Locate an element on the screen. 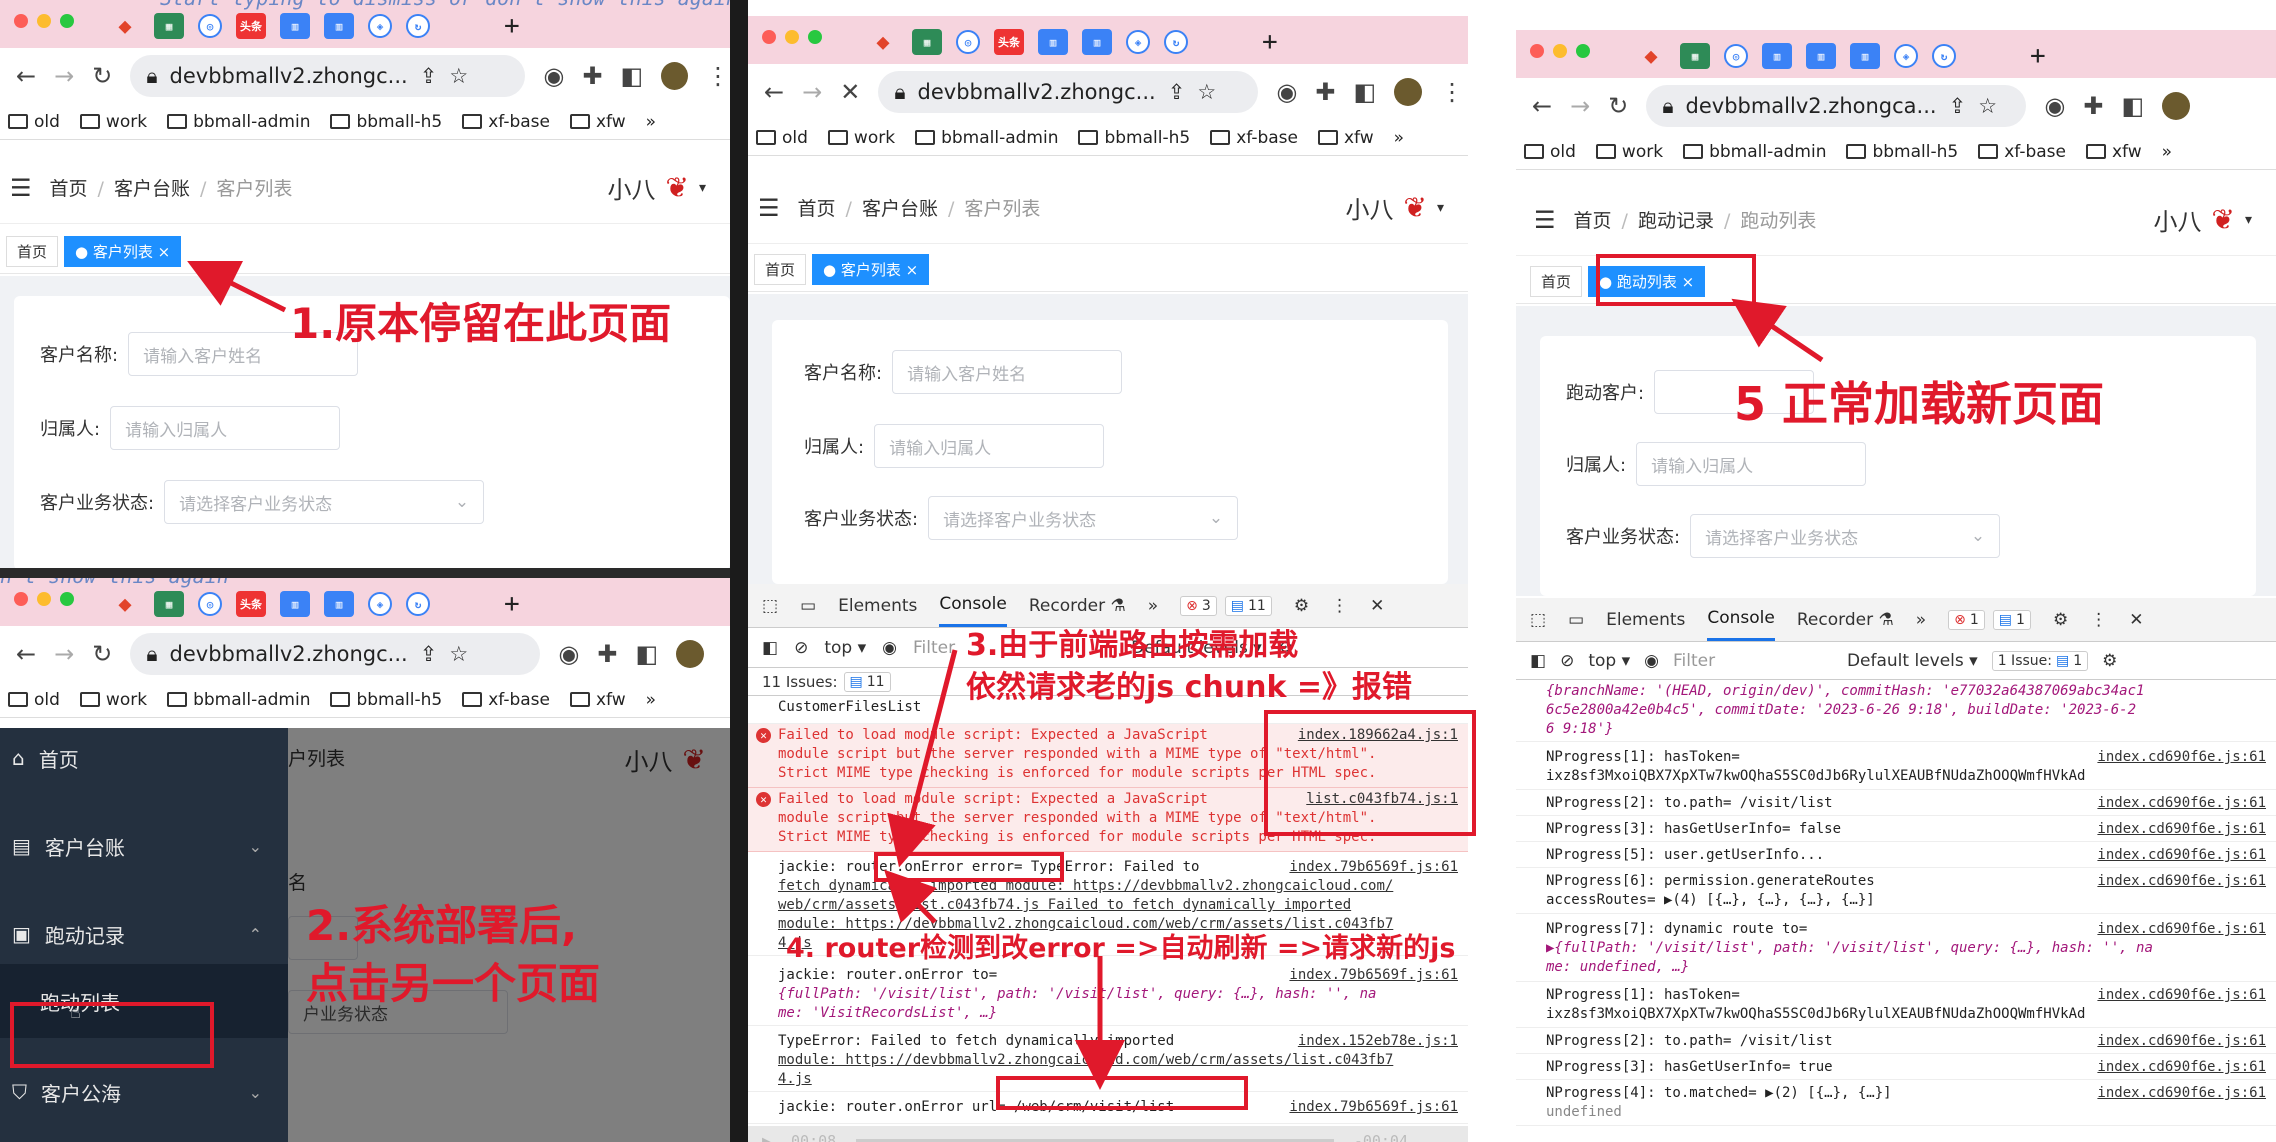  tab-elements: Elements is located at coordinates (877, 606).